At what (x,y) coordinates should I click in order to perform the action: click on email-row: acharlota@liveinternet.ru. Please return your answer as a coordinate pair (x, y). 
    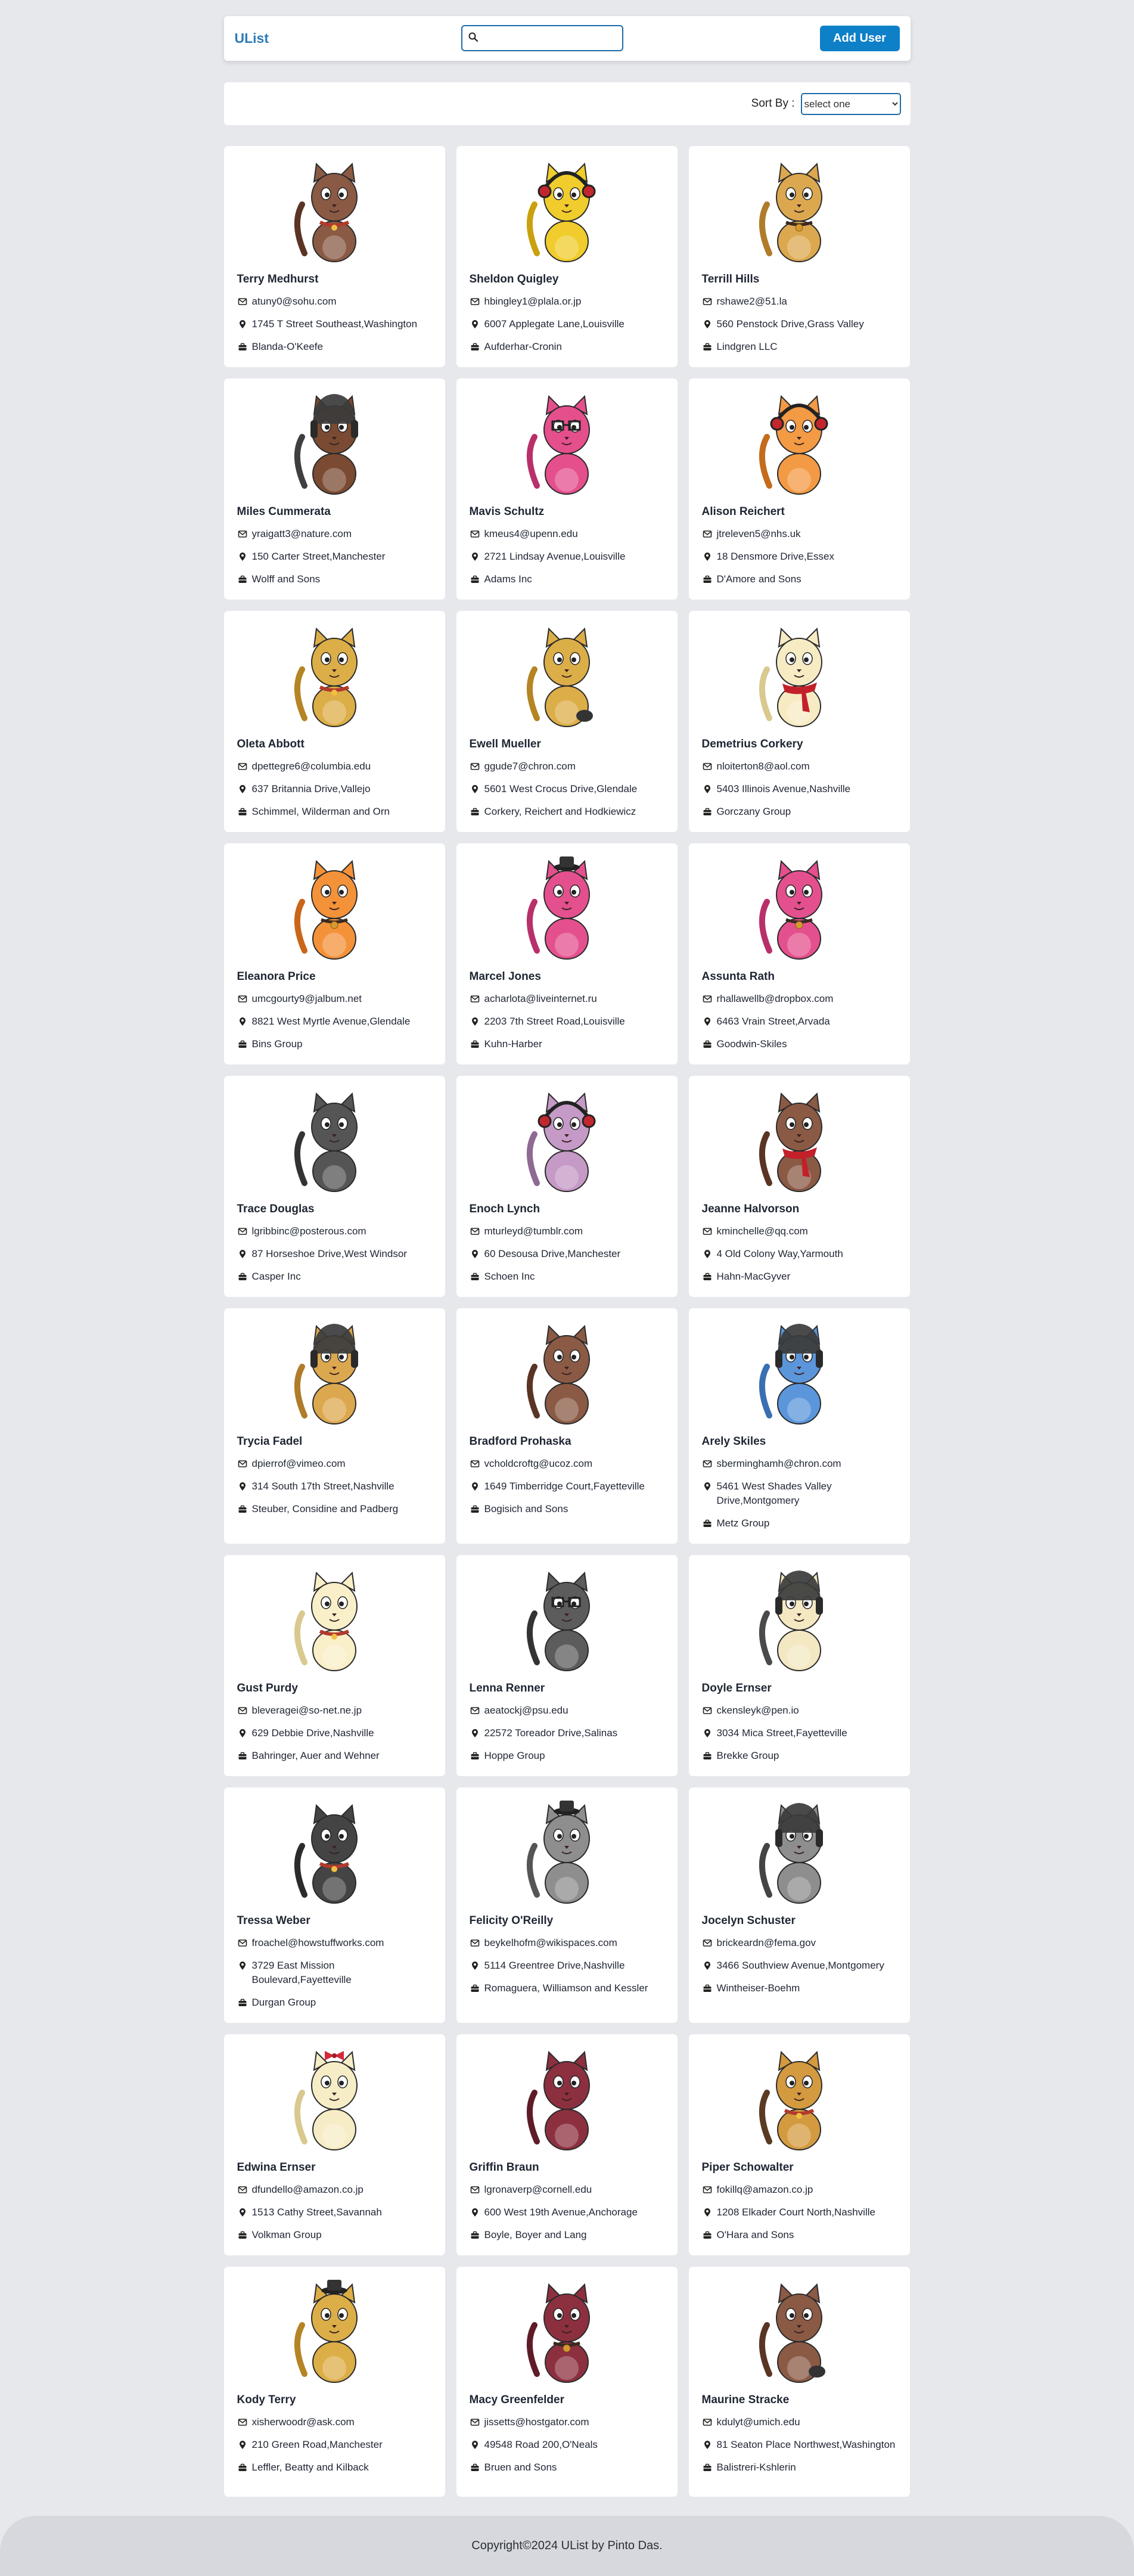
    Looking at the image, I should click on (567, 999).